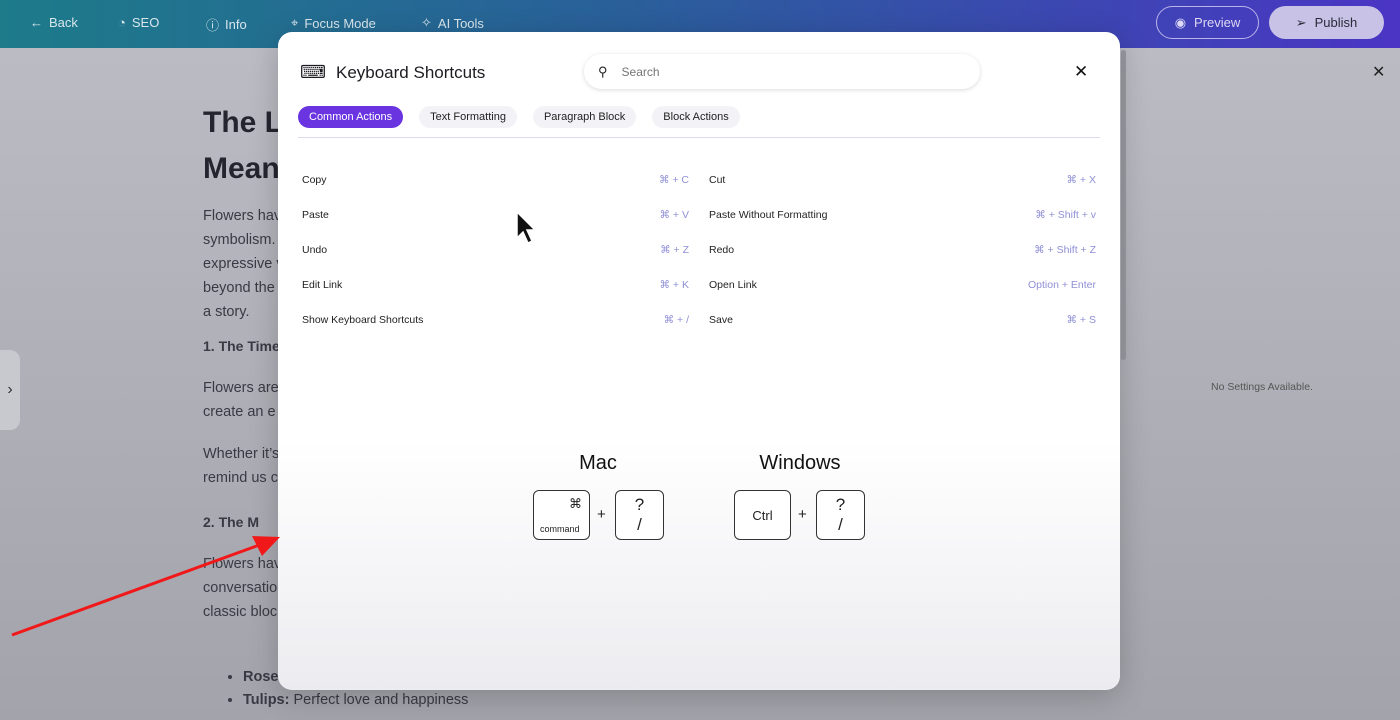 This screenshot has height=720, width=1400. Describe the element at coordinates (676, 319) in the screenshot. I see `shortcut-keys: ⌘ + /` at that location.